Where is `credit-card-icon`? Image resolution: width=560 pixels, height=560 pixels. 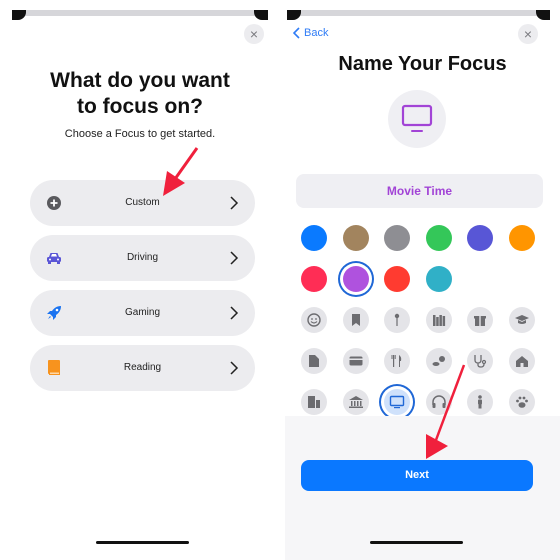 credit-card-icon is located at coordinates (355, 361).